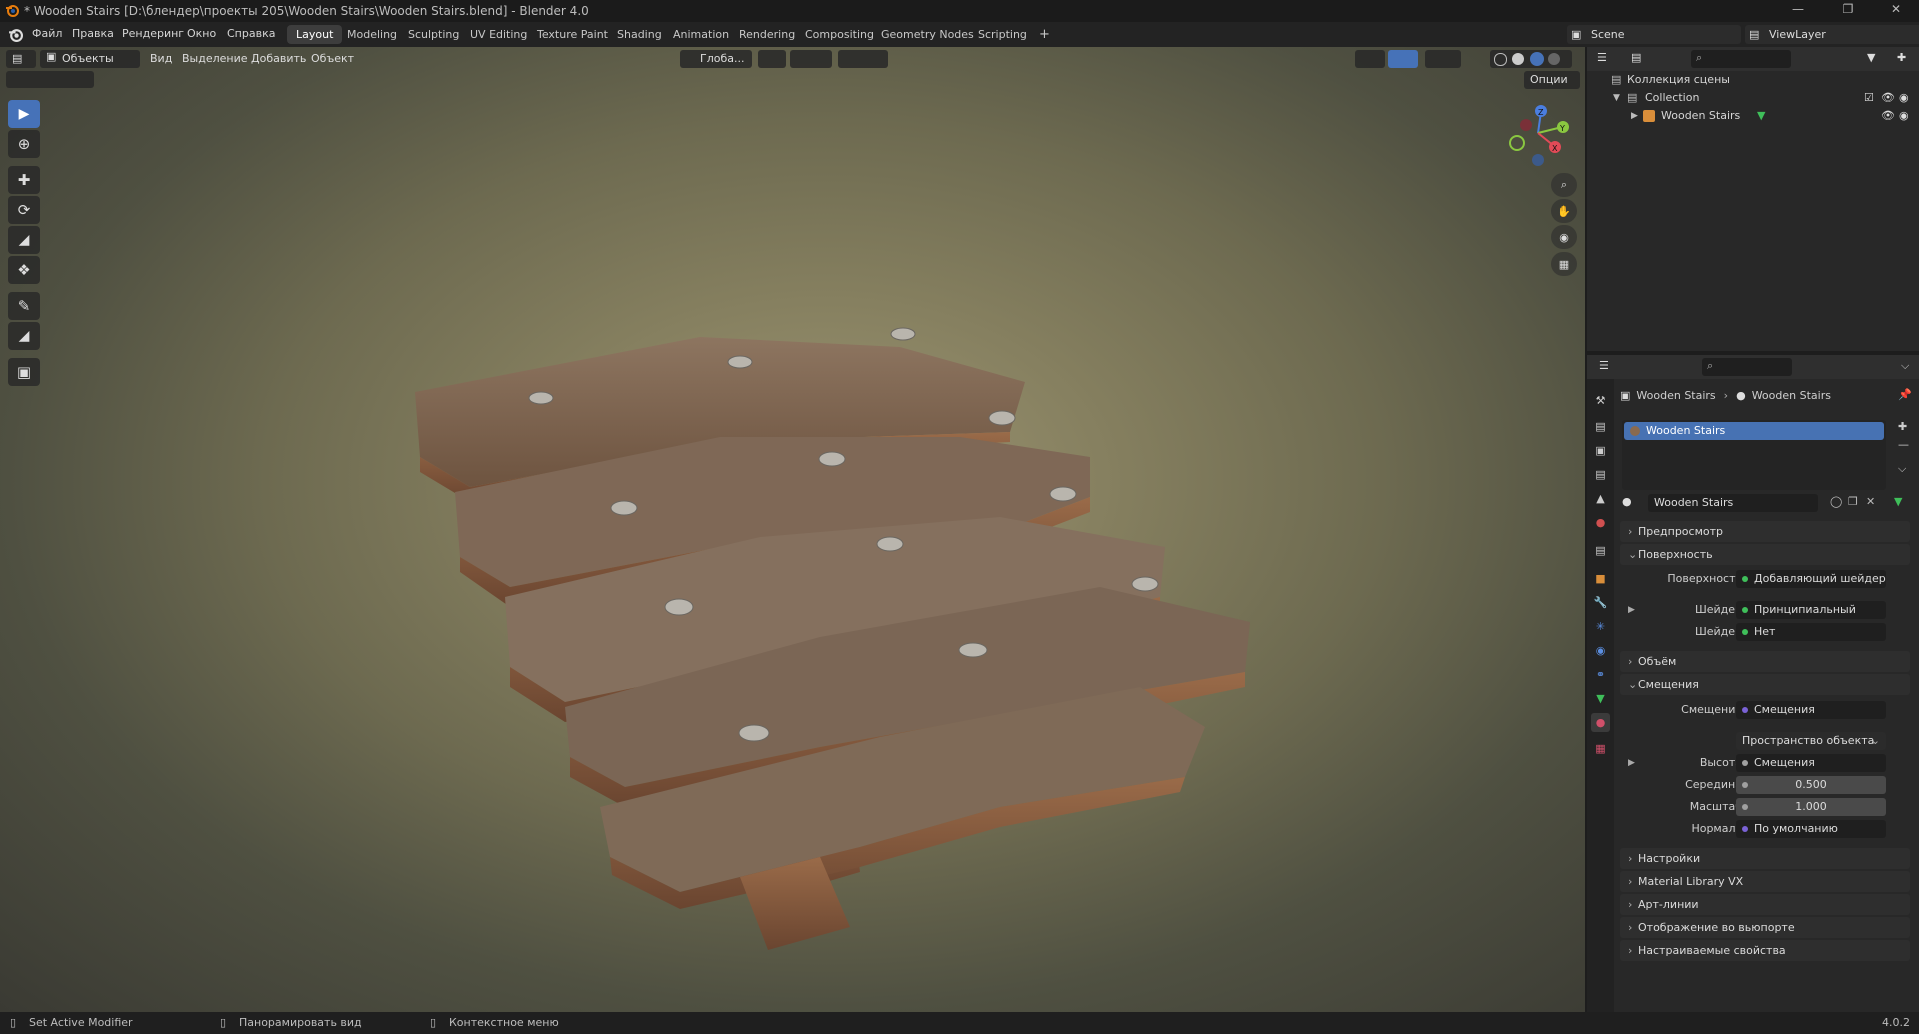 The image size is (1919, 1034). I want to click on link-type-icon: ▼, so click(1898, 501).